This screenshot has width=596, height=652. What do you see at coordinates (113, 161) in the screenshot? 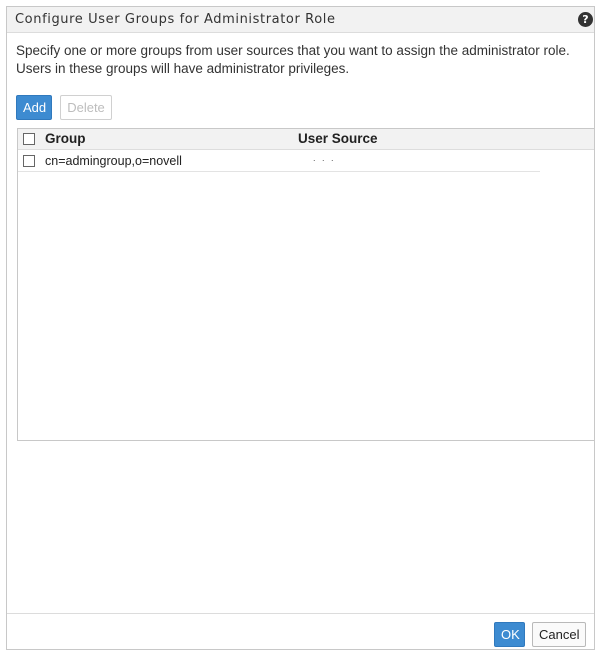
I see `row-group-cell: cn=admingroup,o=novell` at bounding box center [113, 161].